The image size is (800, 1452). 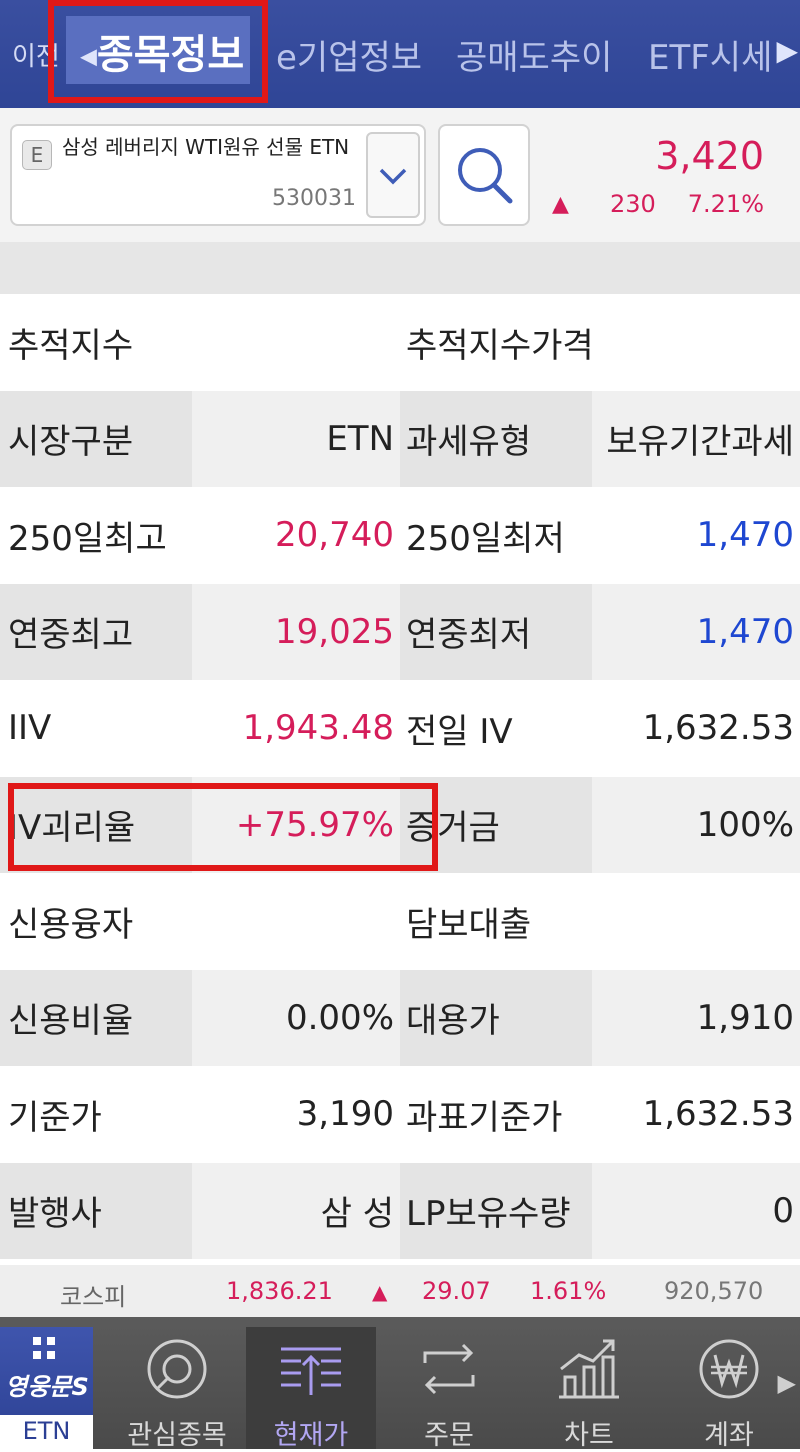 I want to click on row-value: 삼 성, so click(x=296, y=1210).